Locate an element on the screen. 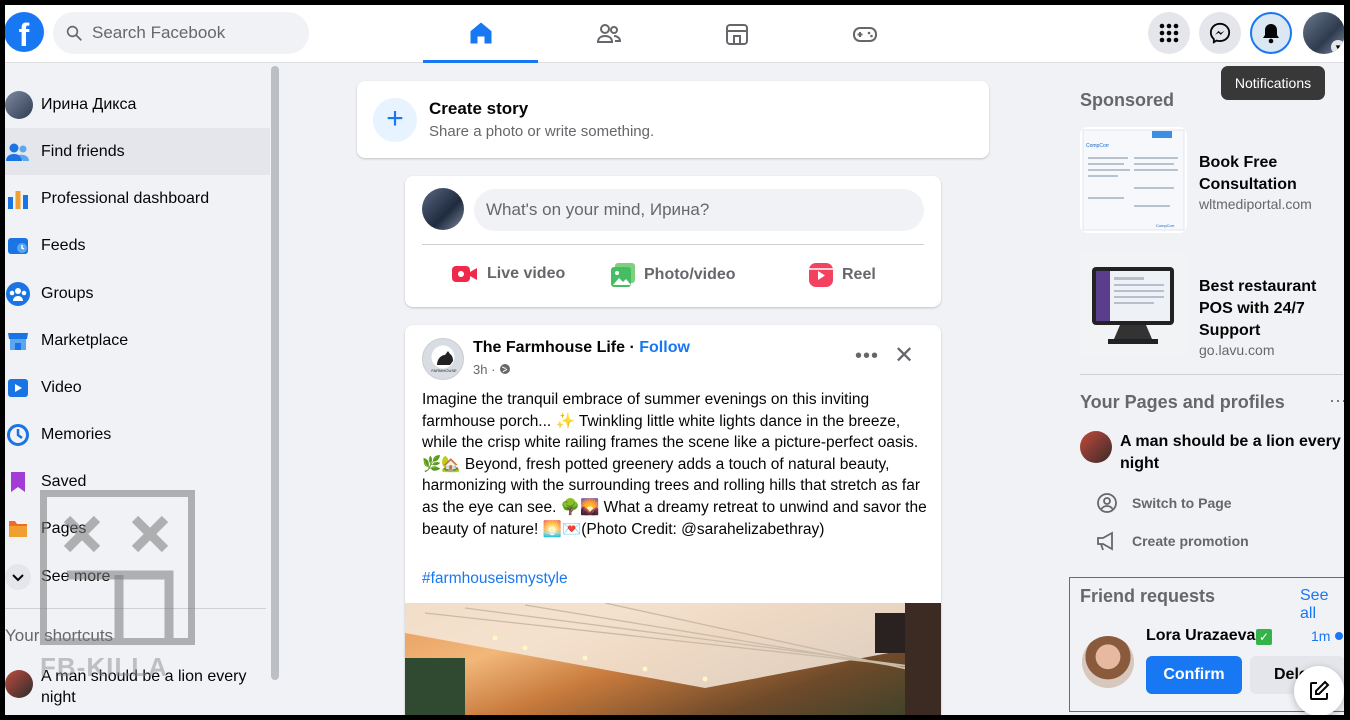 The width and height of the screenshot is (1350, 720). messenger-button is located at coordinates (1220, 33).